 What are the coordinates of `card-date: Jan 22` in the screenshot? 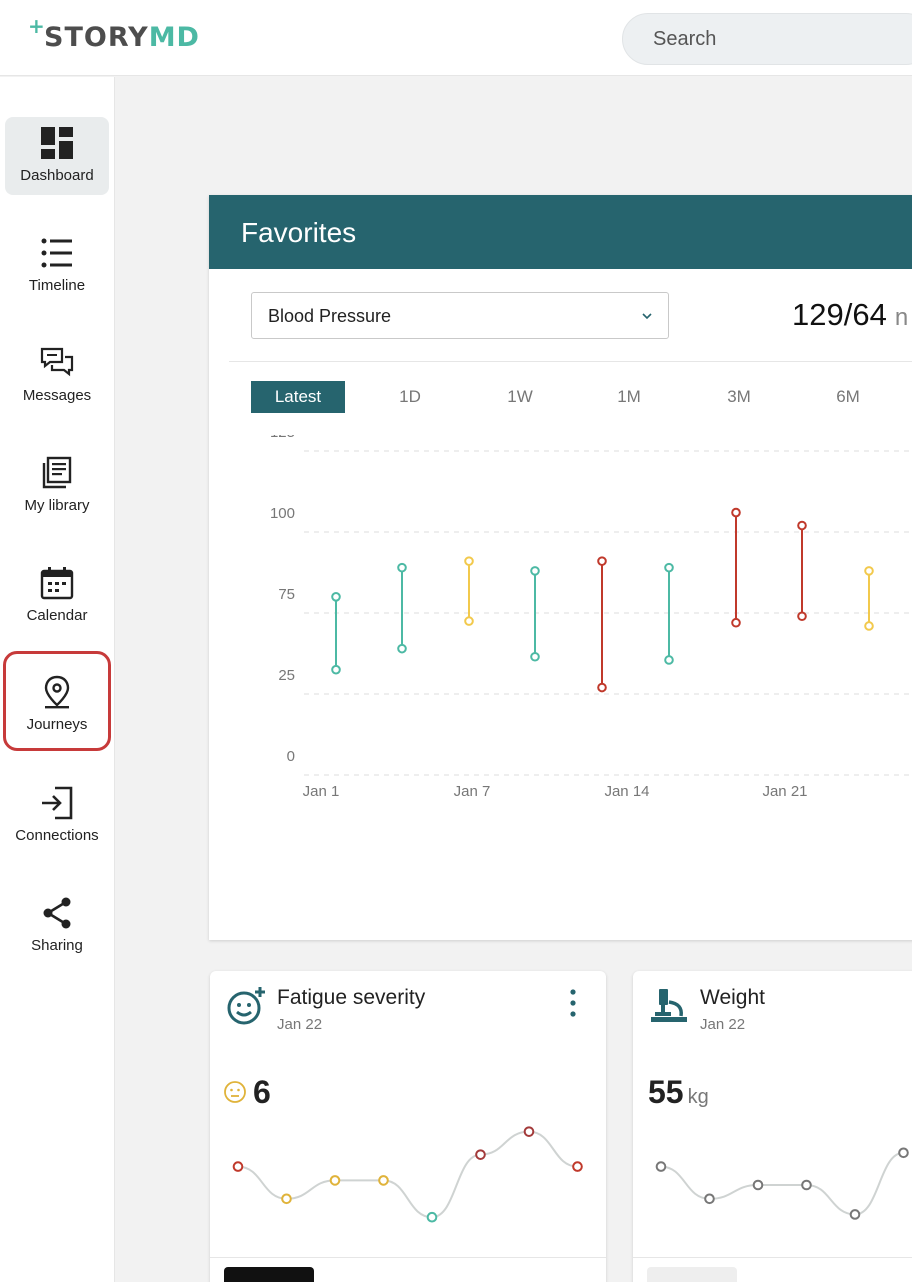 It's located at (723, 1024).